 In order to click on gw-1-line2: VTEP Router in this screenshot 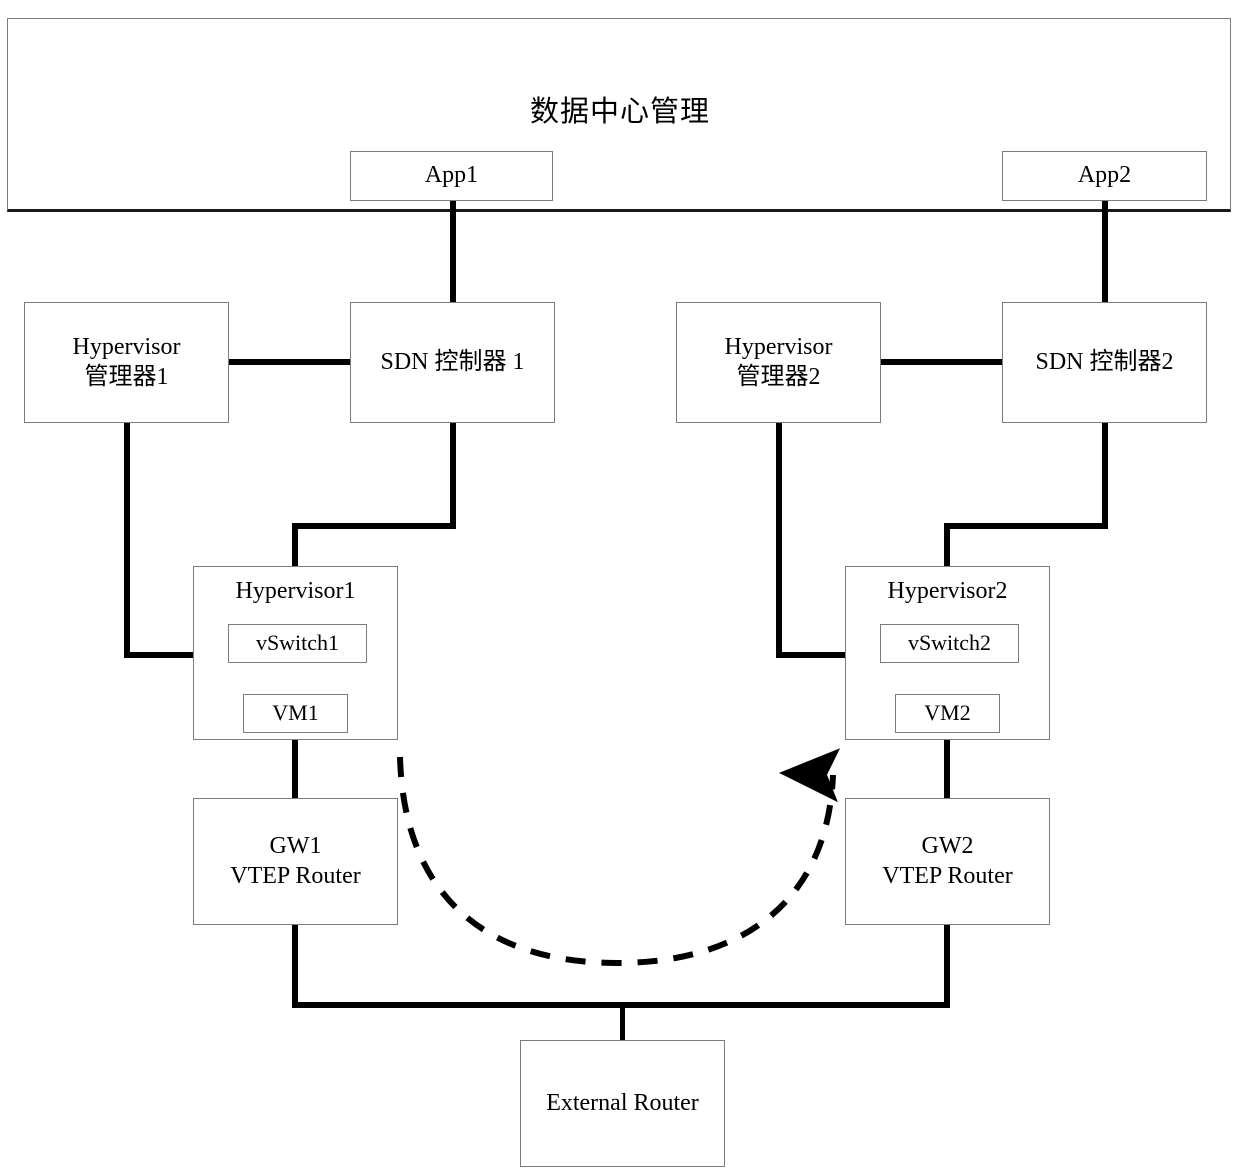, I will do `click(295, 875)`.